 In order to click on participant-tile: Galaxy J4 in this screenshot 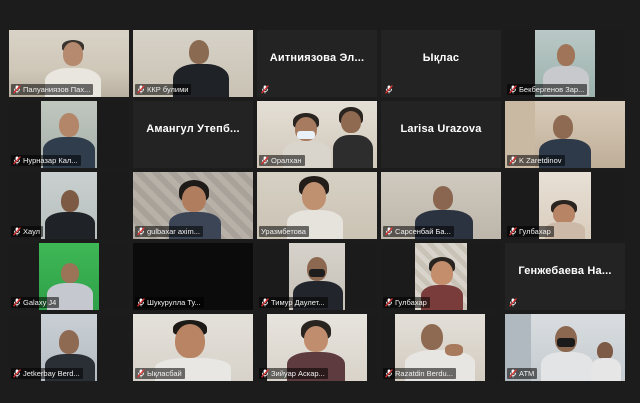, I will do `click(69, 276)`.